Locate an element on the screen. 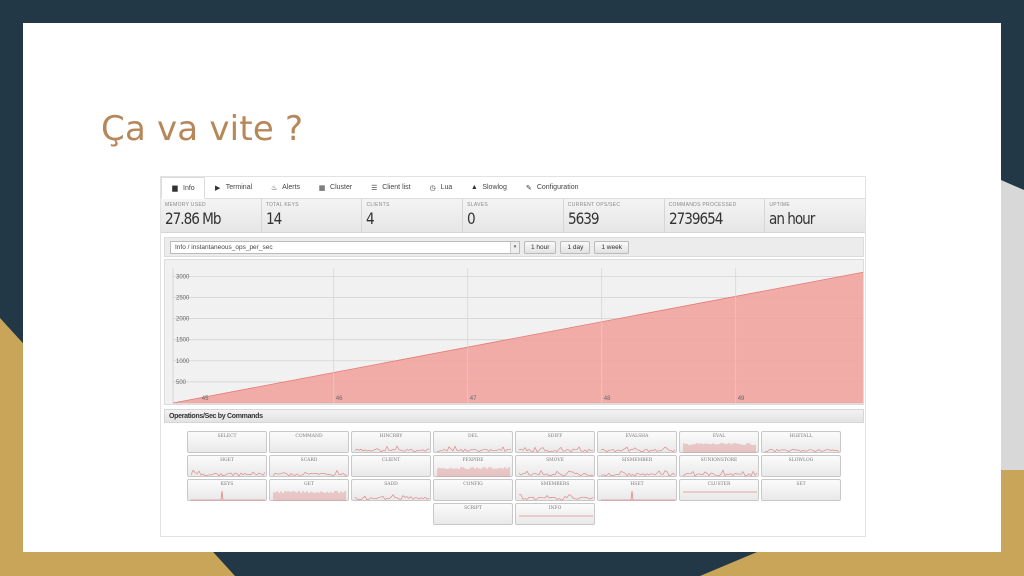  tab-configuration: ✎ Configuration is located at coordinates (552, 187).